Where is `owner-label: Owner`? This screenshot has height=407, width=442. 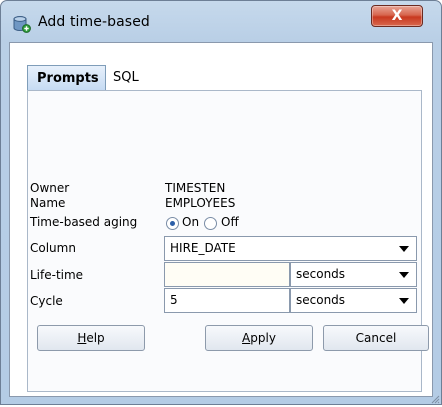
owner-label: Owner is located at coordinates (50, 188).